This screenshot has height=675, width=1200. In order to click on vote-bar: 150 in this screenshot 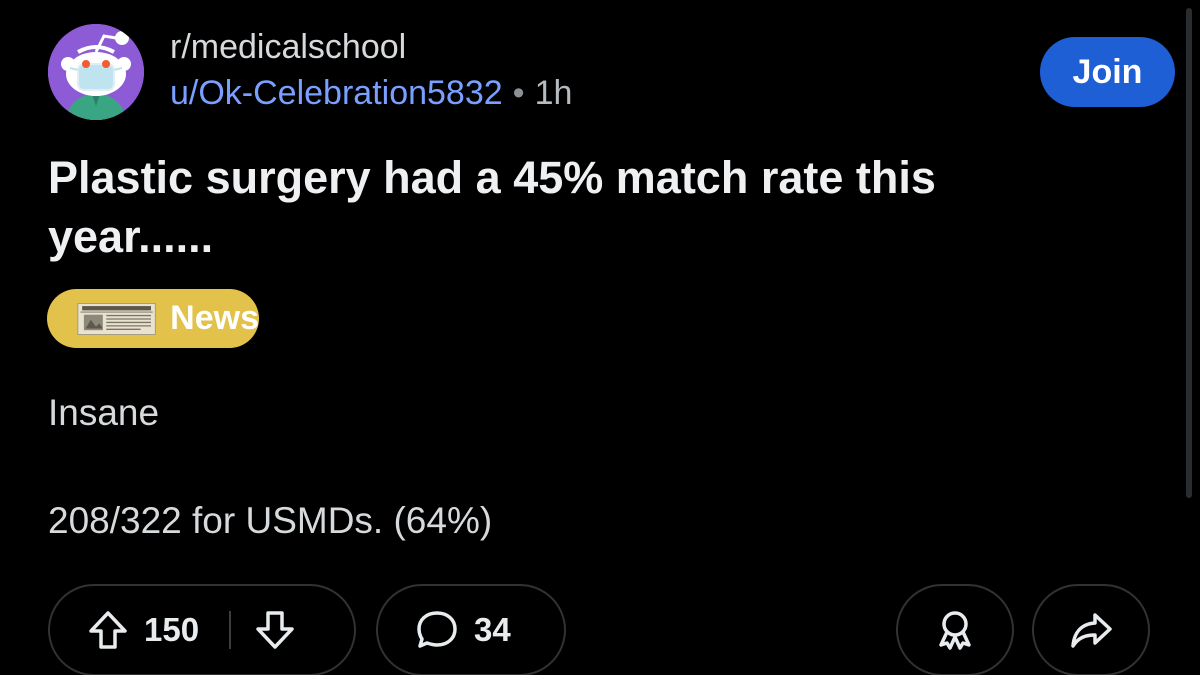, I will do `click(202, 629)`.